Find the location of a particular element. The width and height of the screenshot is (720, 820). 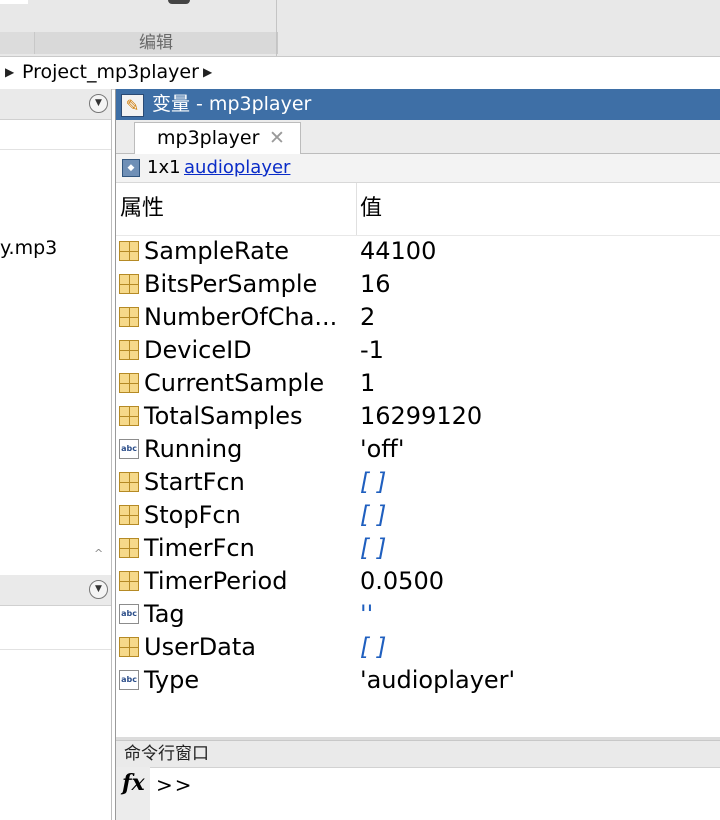

command-prompt: >> is located at coordinates (175, 785).